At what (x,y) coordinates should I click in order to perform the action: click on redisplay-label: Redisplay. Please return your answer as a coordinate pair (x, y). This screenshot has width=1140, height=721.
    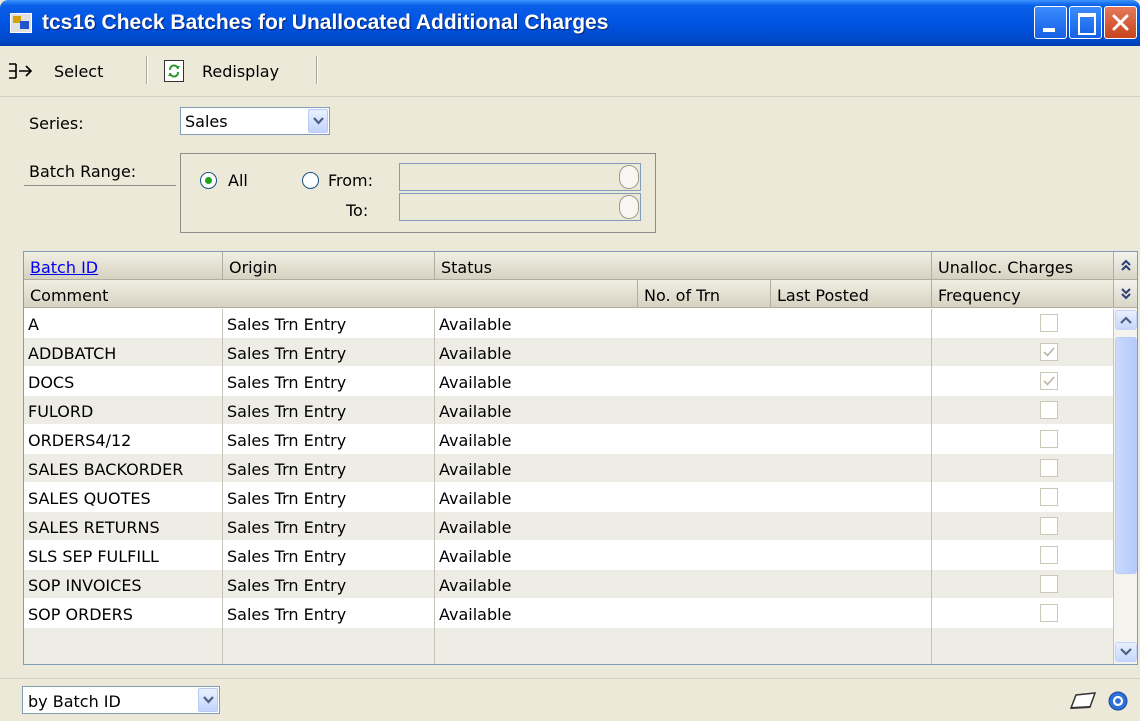
    Looking at the image, I should click on (241, 71).